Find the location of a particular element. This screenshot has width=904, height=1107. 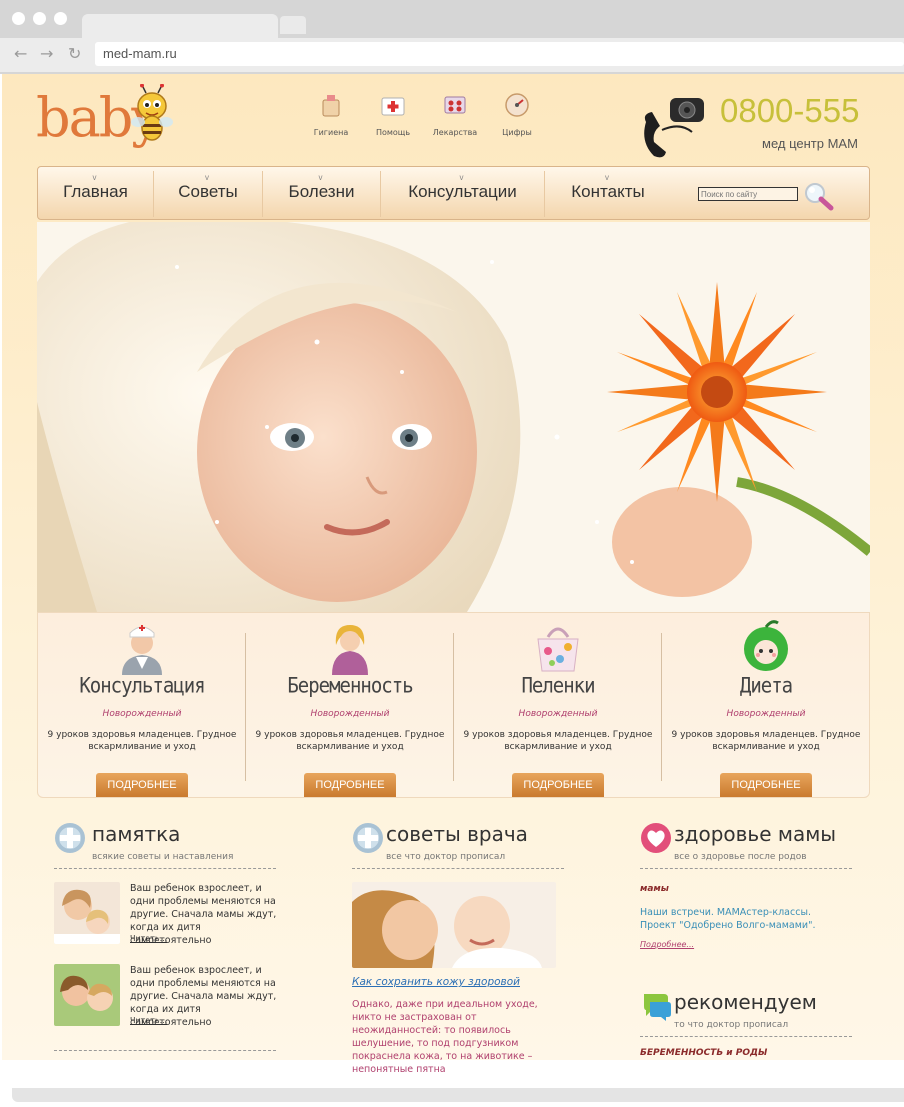

section-title: здоровье мамы is located at coordinates (755, 834).